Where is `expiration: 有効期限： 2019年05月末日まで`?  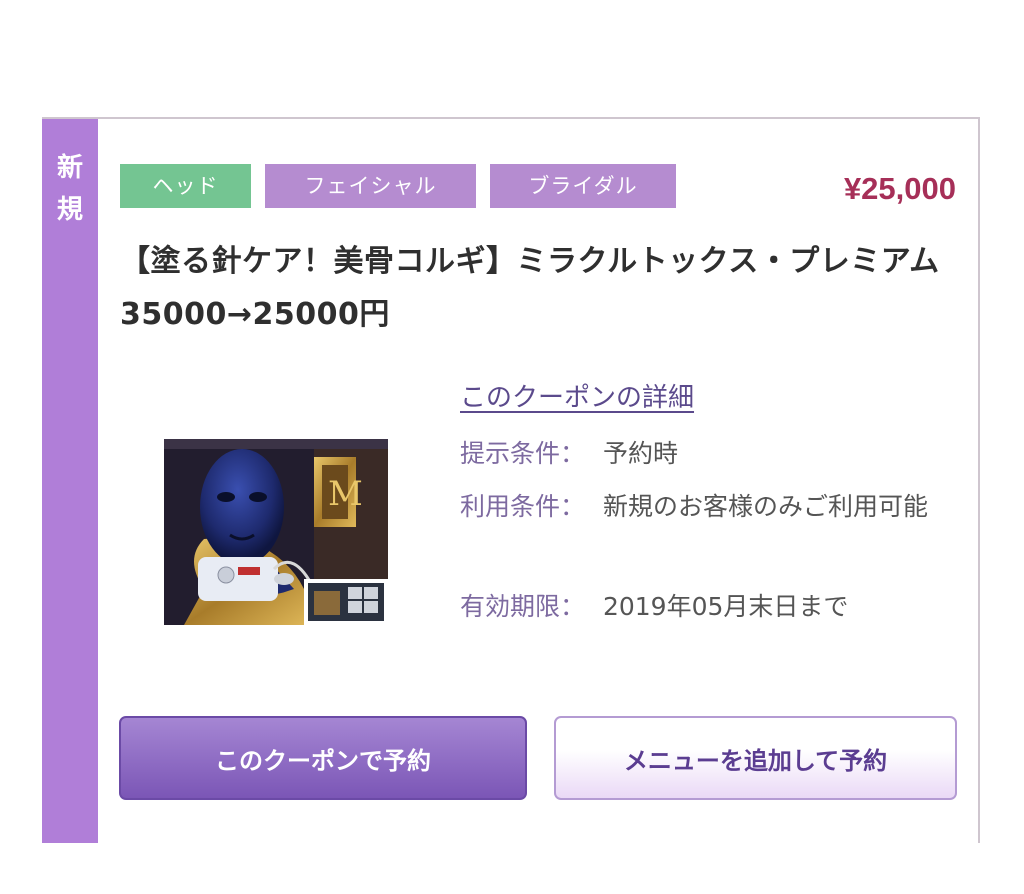 expiration: 有効期限： 2019年05月末日まで is located at coordinates (654, 607).